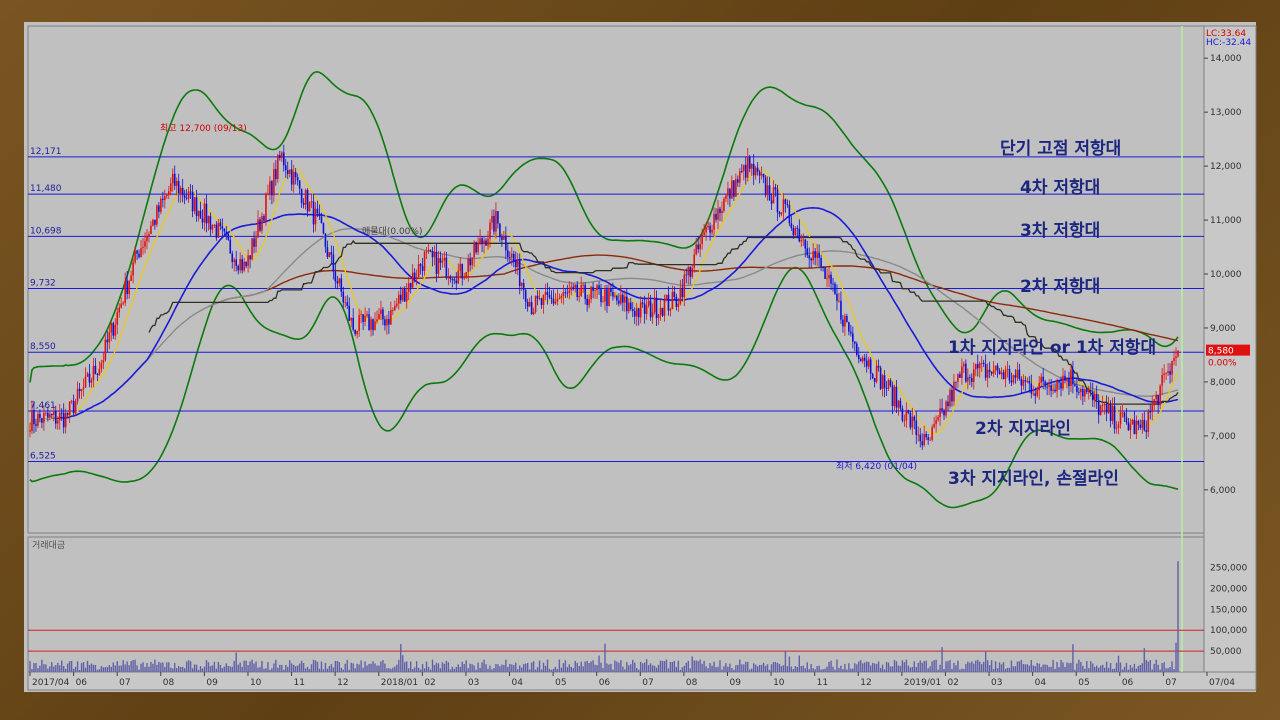  I want to click on x-tick-label: 06, so click(82, 683).